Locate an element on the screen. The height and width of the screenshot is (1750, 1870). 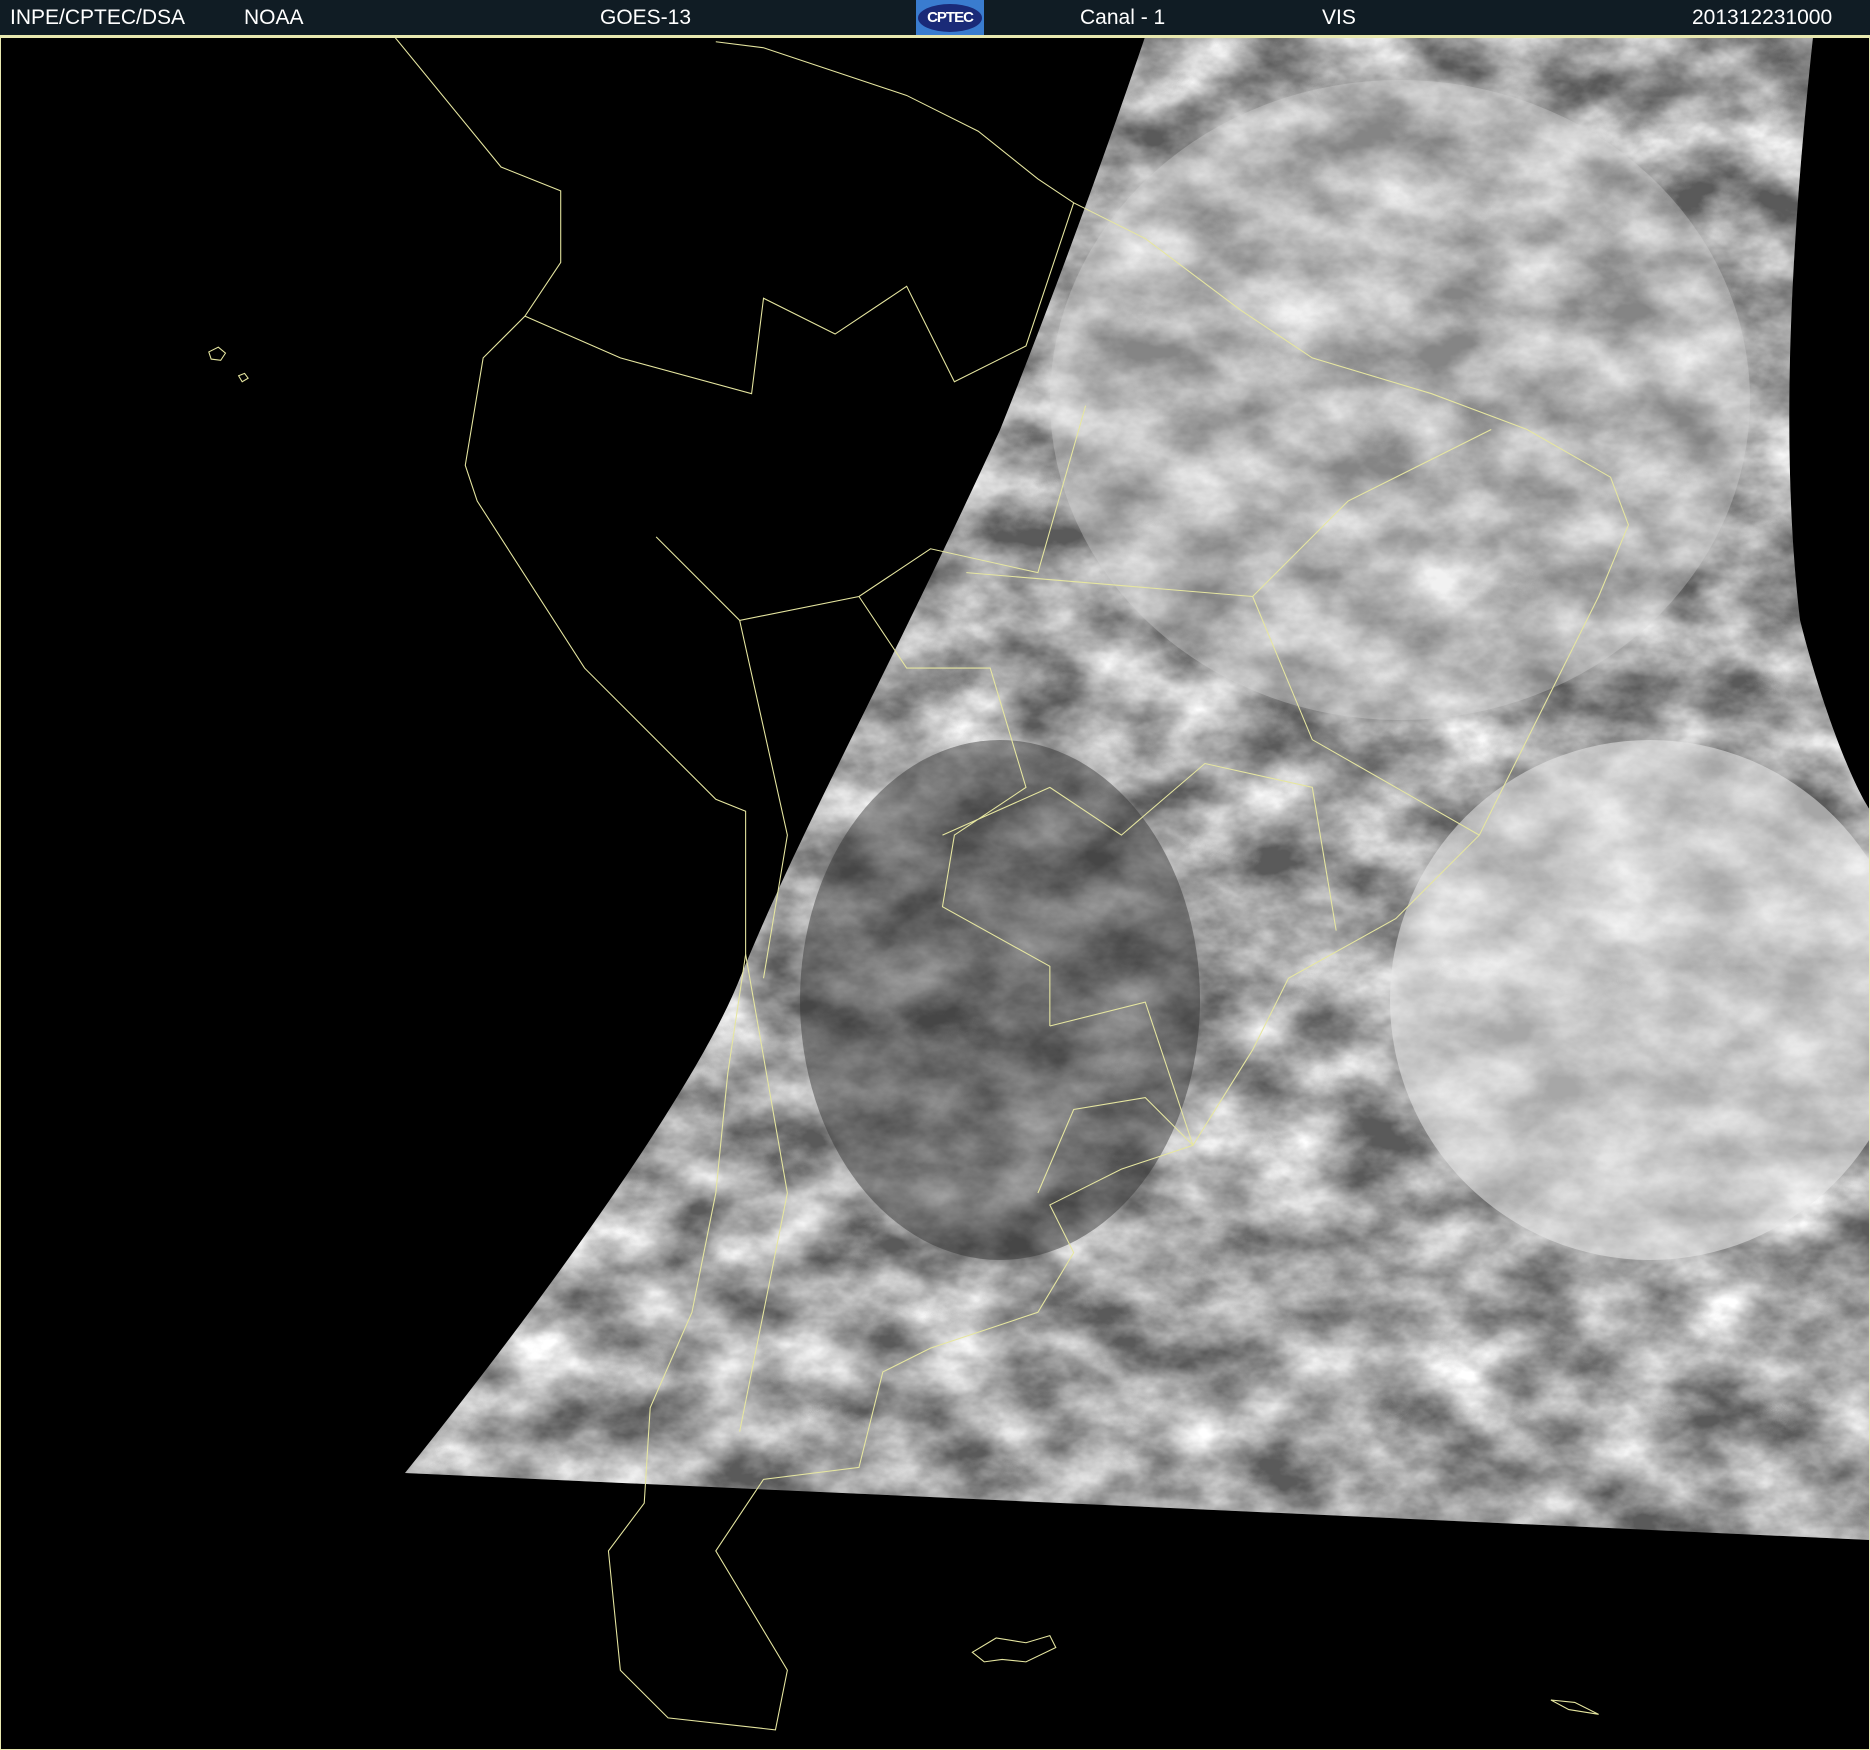
band-label: VIS is located at coordinates (1339, 17).